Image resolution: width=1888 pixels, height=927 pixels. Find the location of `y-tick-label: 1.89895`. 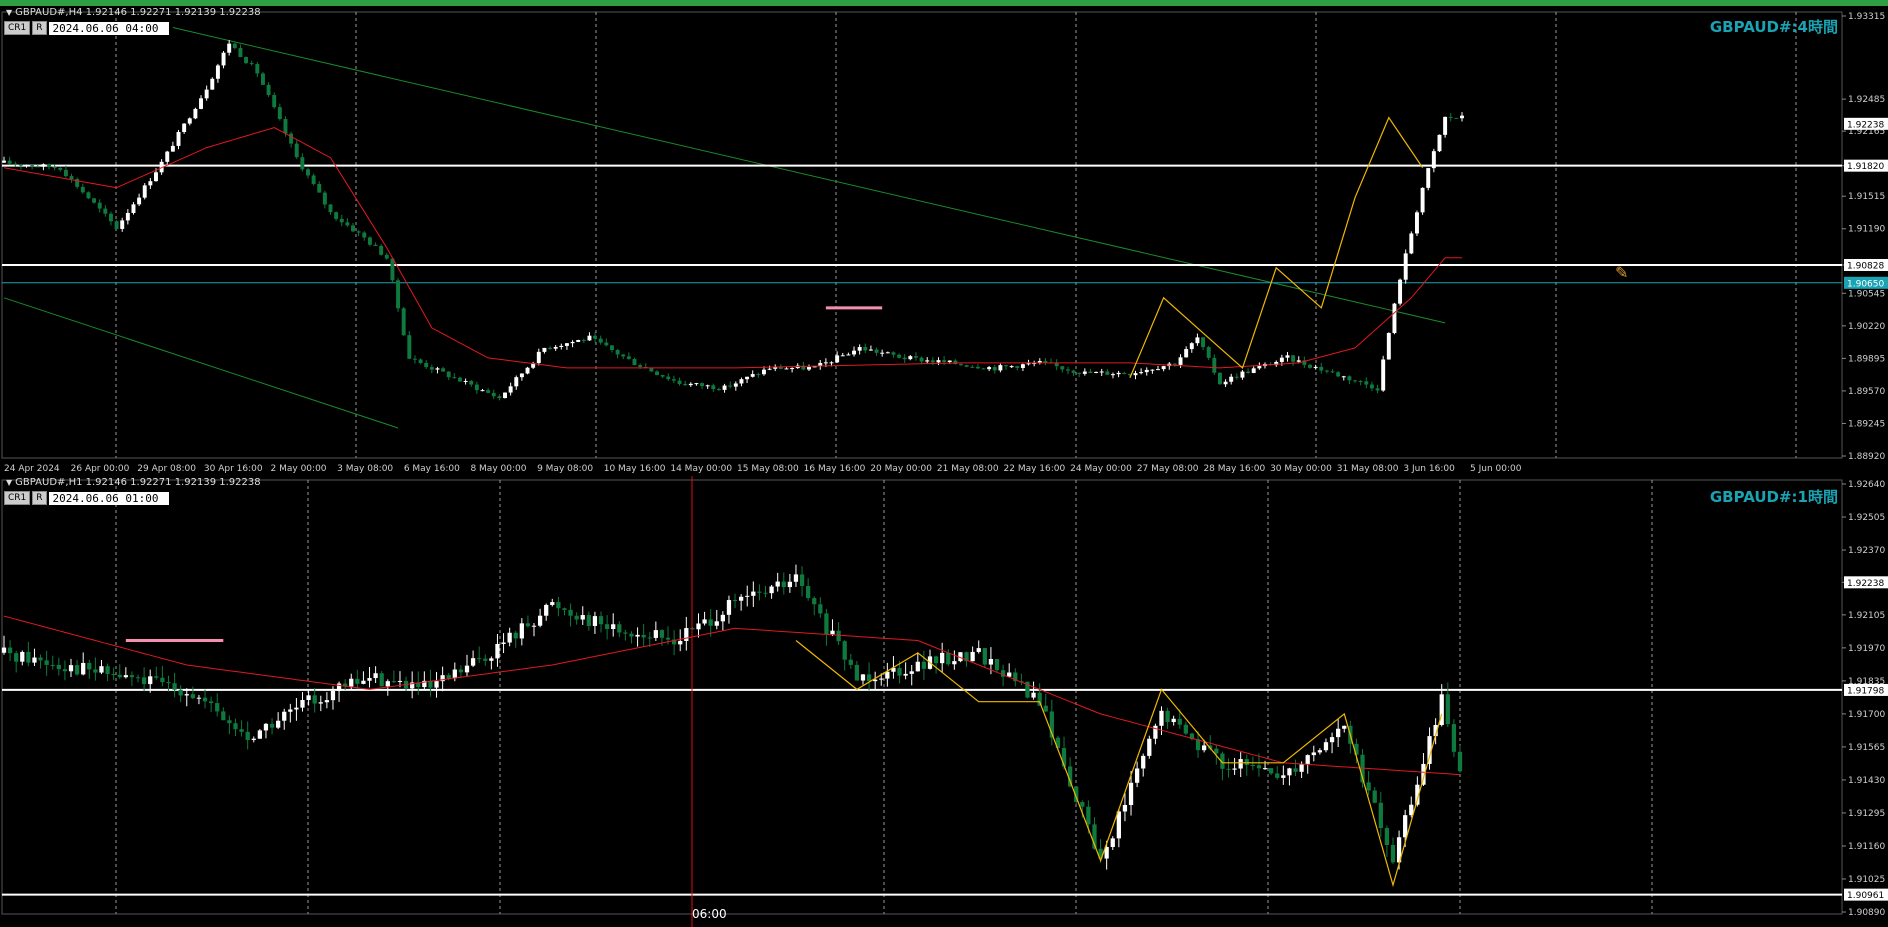

y-tick-label: 1.89895 is located at coordinates (1866, 359).